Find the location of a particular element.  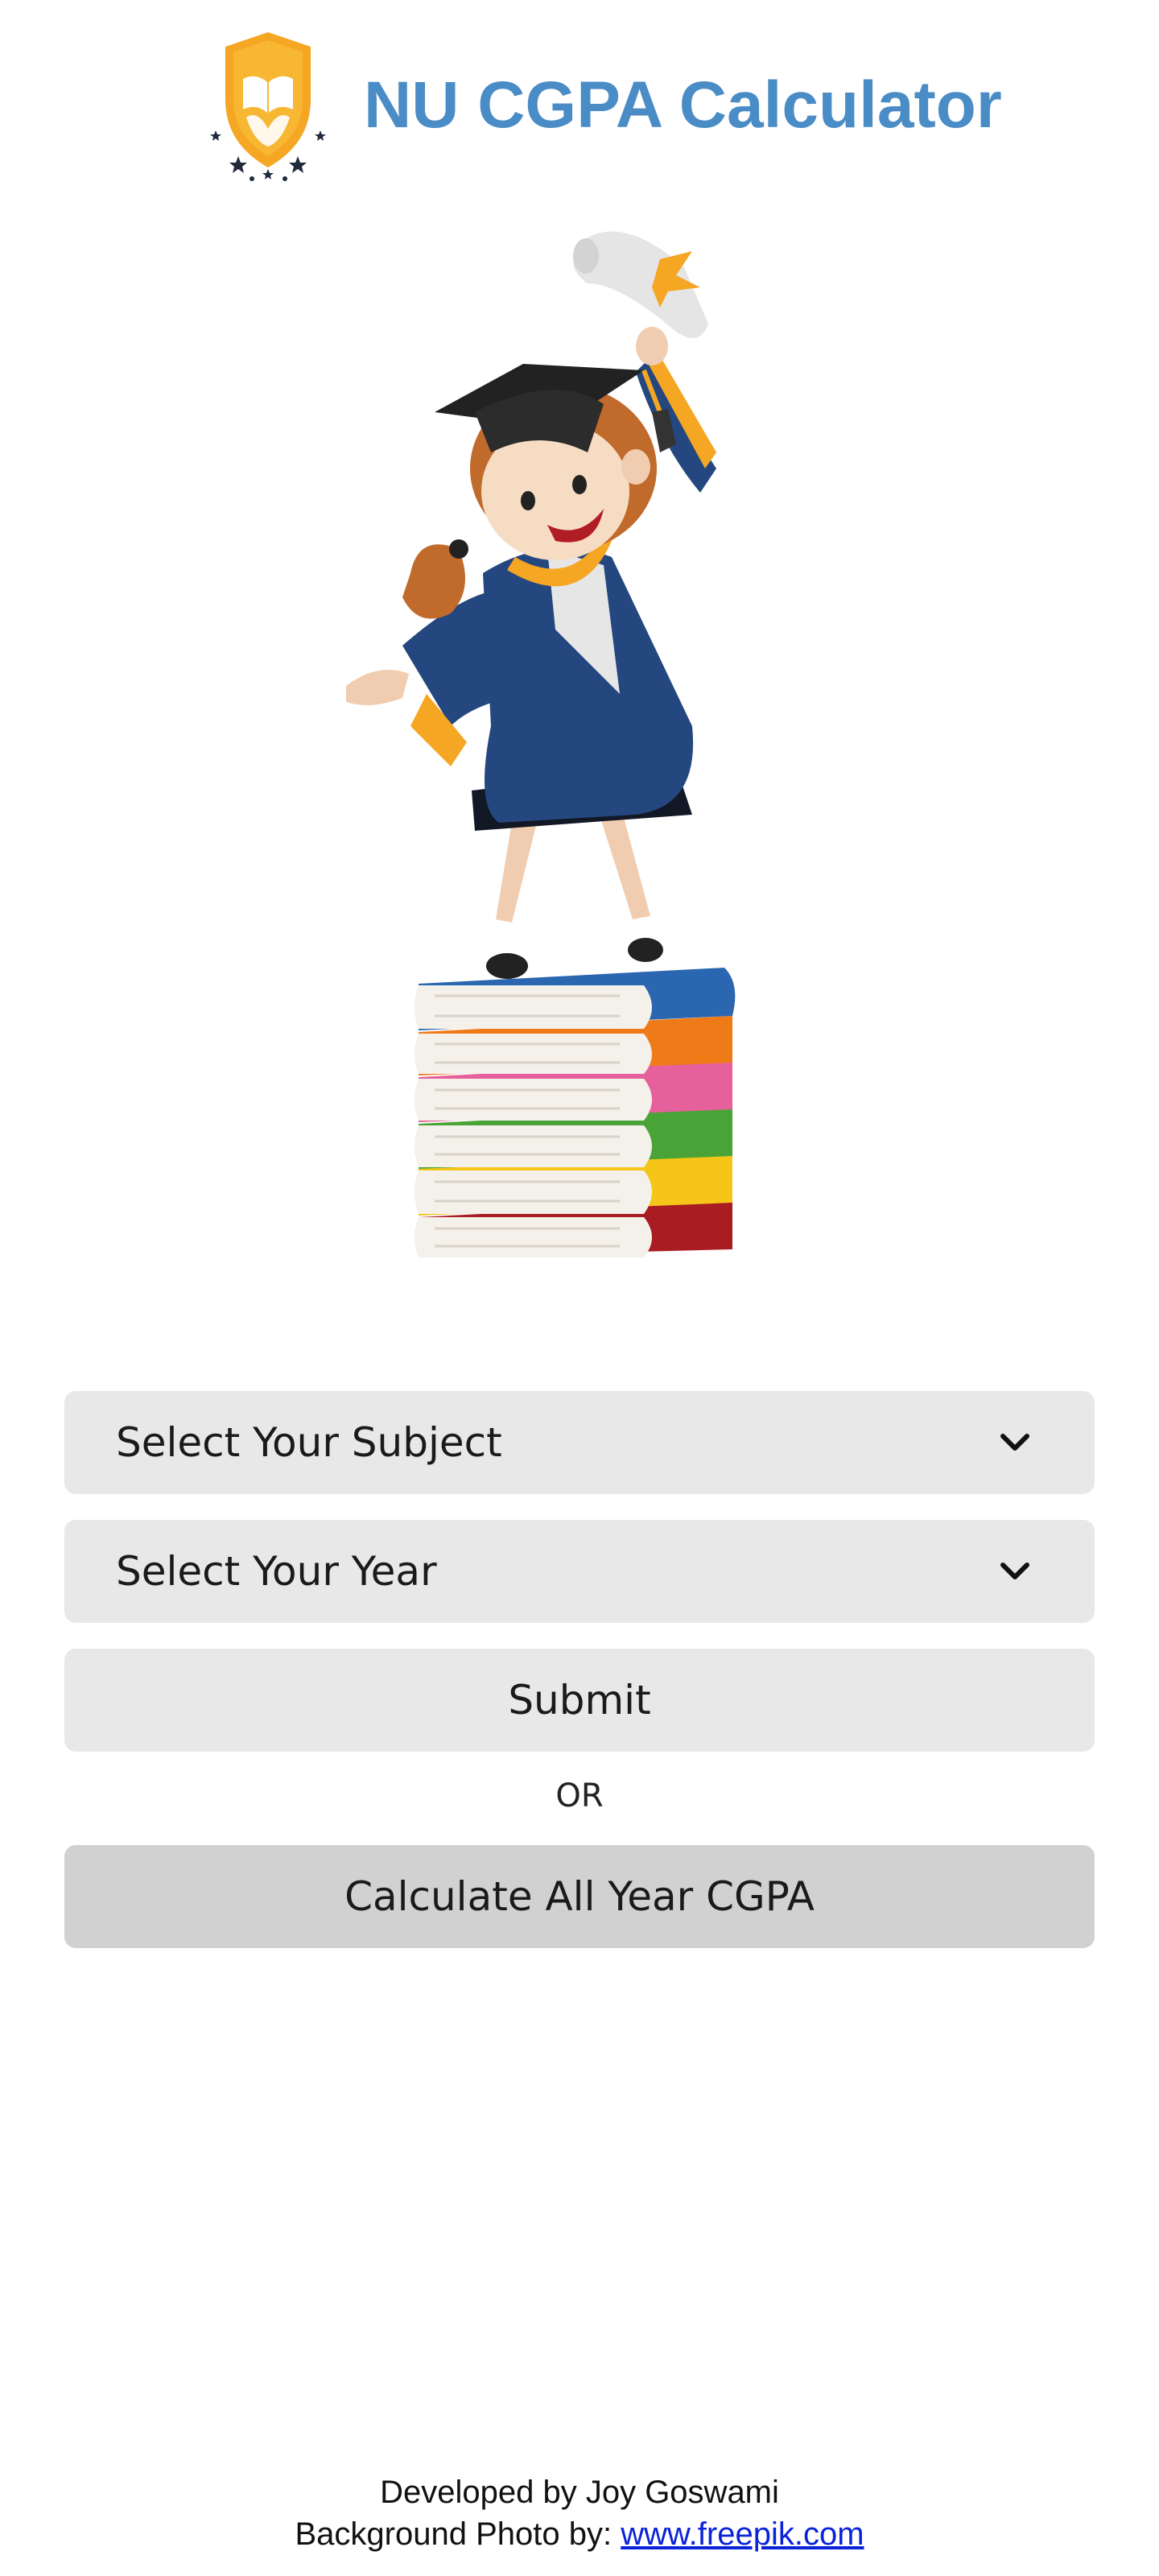

subject-select: Select Your Subject is located at coordinates (579, 1442).